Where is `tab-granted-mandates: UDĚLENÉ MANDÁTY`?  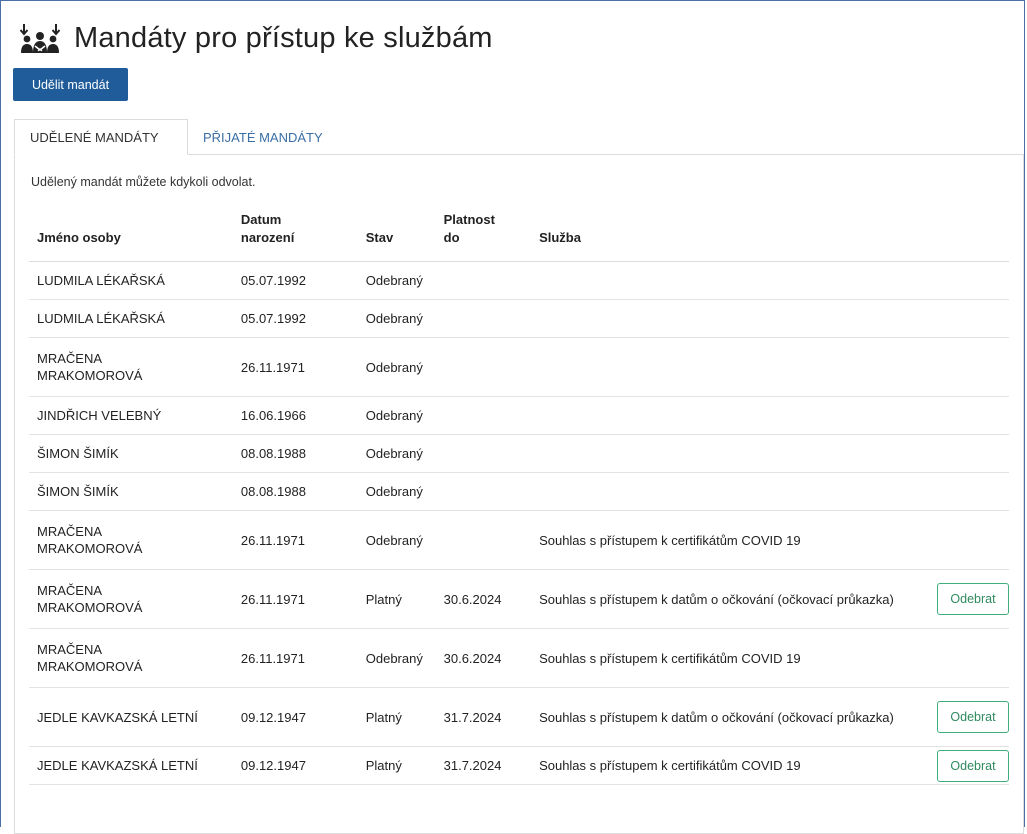 tab-granted-mandates: UDĚLENÉ MANDÁTY is located at coordinates (101, 137).